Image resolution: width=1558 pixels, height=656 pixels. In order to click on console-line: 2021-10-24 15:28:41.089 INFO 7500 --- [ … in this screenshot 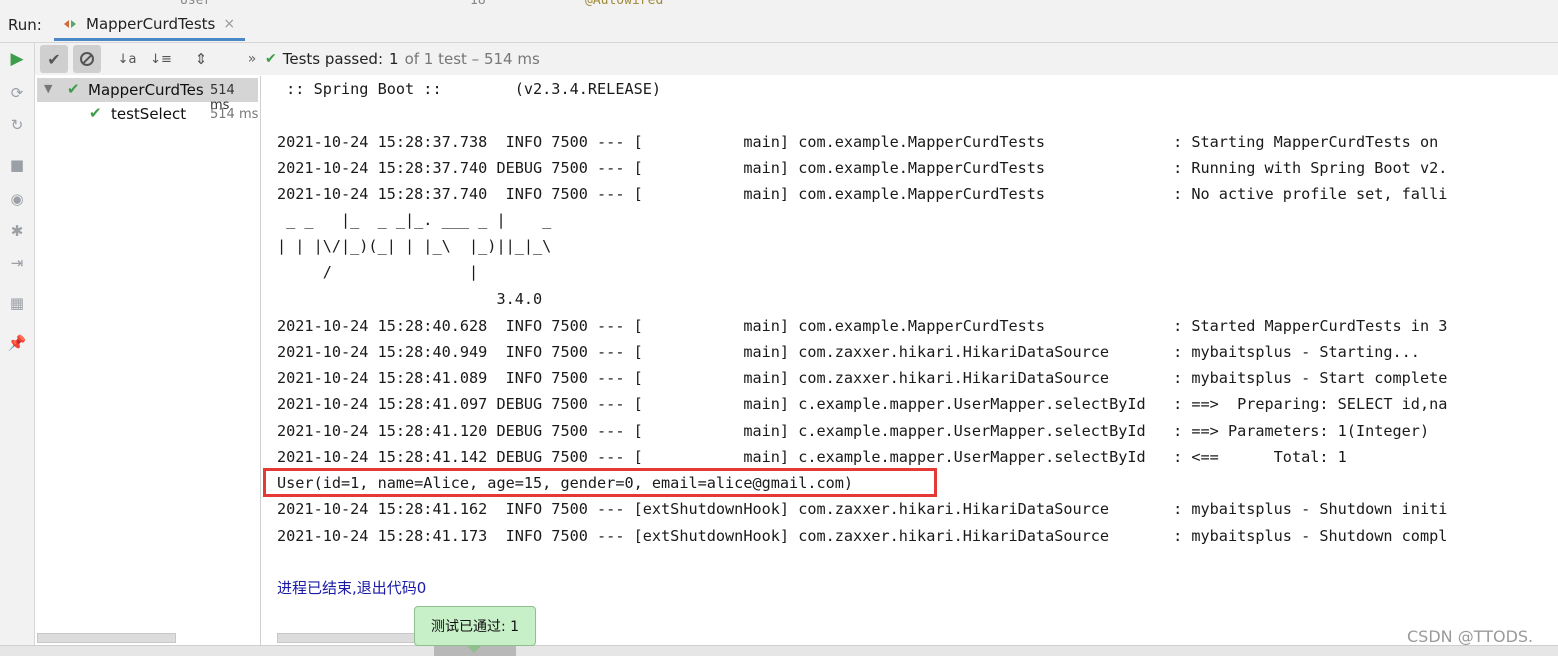, I will do `click(862, 378)`.